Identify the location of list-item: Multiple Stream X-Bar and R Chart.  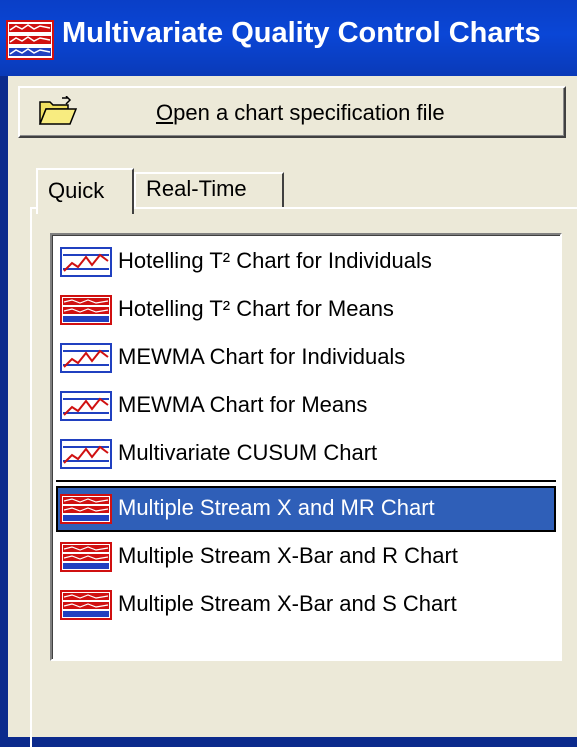
(306, 557).